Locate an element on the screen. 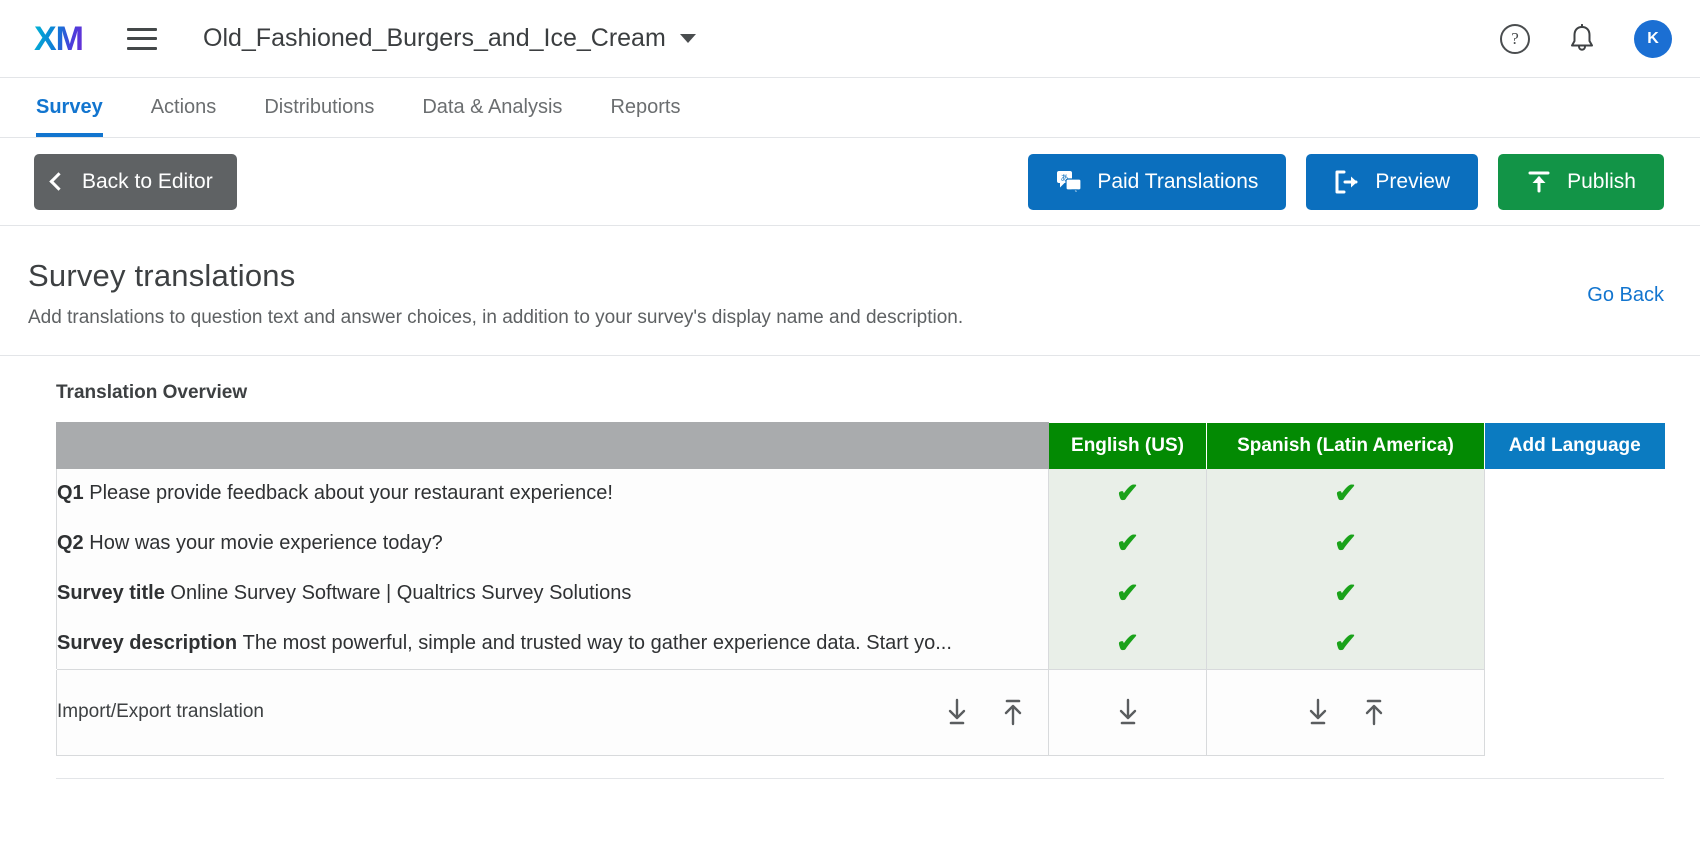 This screenshot has width=1700, height=850. back-to-editor-label: Back to Editor is located at coordinates (147, 181).